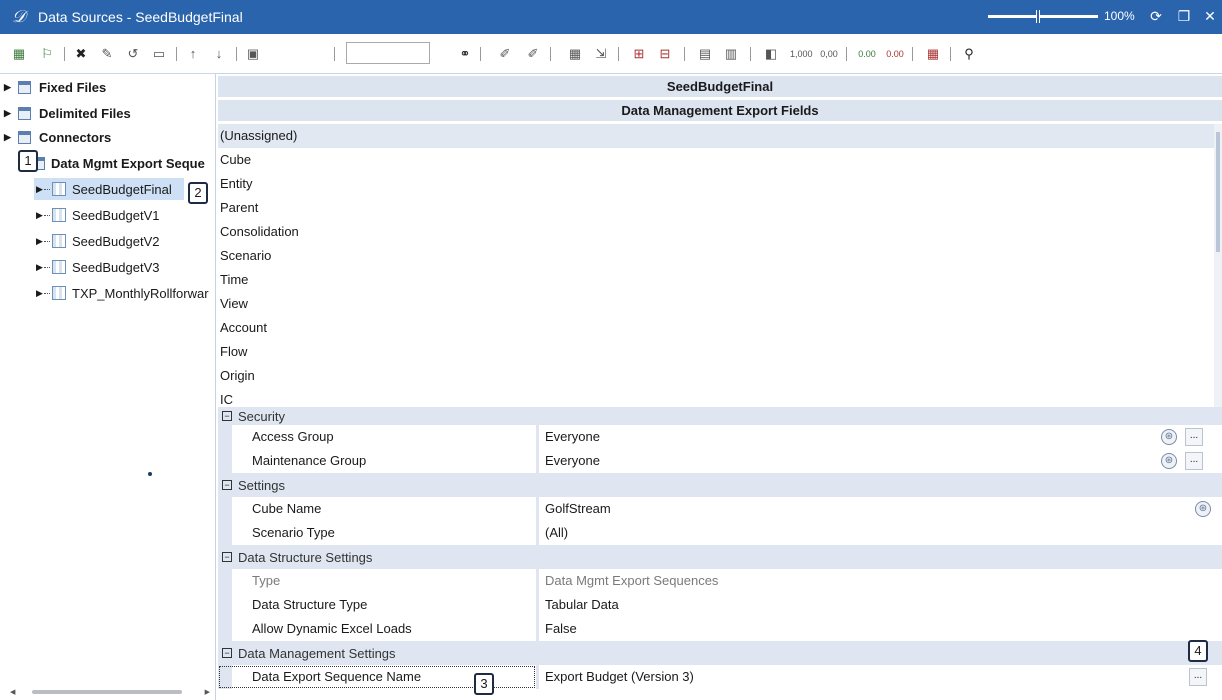  Describe the element at coordinates (159, 54) in the screenshot. I see `save-icon: ▭` at that location.